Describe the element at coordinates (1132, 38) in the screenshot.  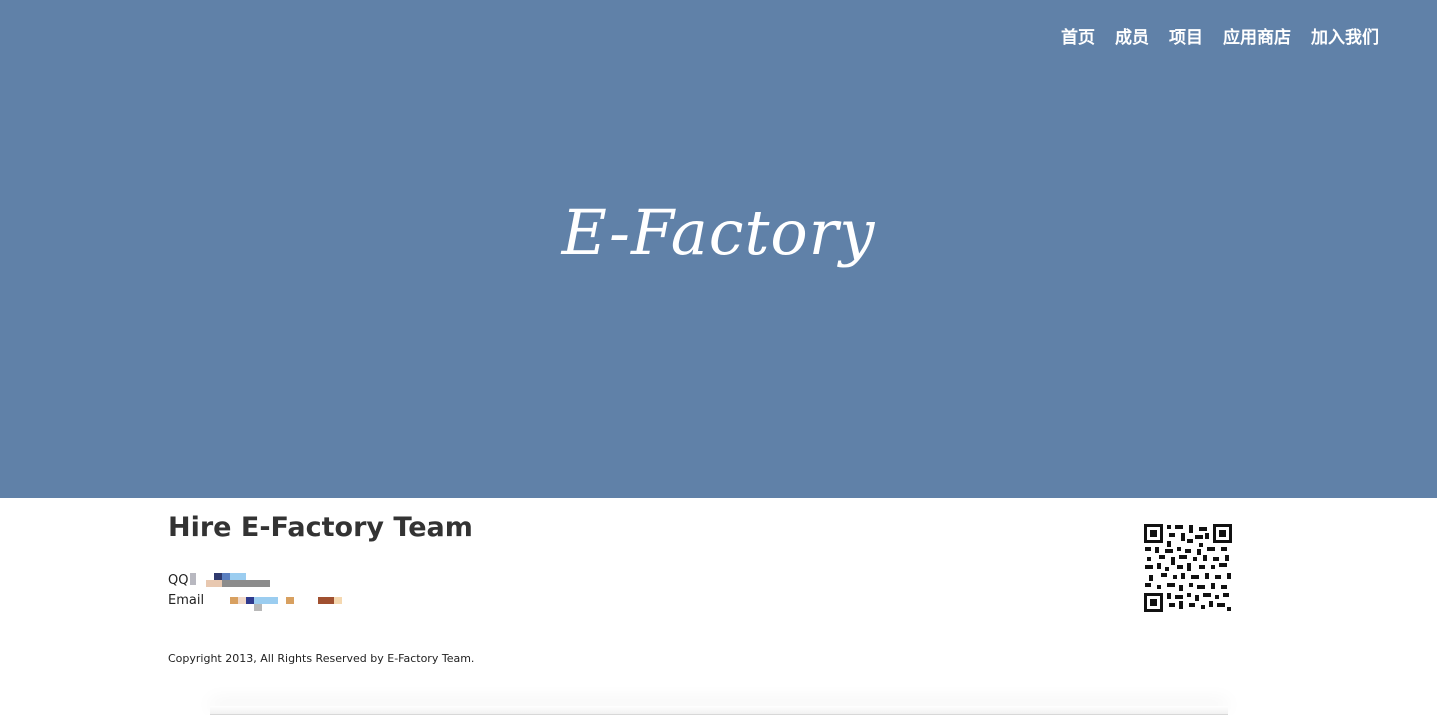
I see `nav-item-members: 成员` at that location.